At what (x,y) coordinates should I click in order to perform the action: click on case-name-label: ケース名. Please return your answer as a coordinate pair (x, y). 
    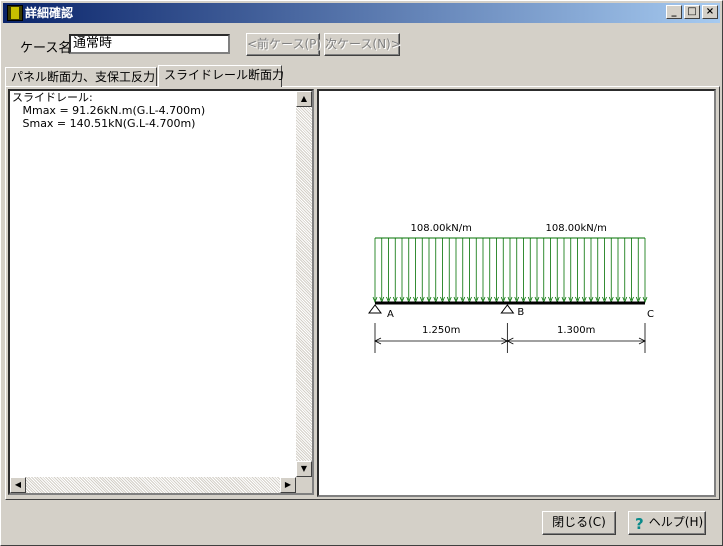
    Looking at the image, I should click on (46, 48).